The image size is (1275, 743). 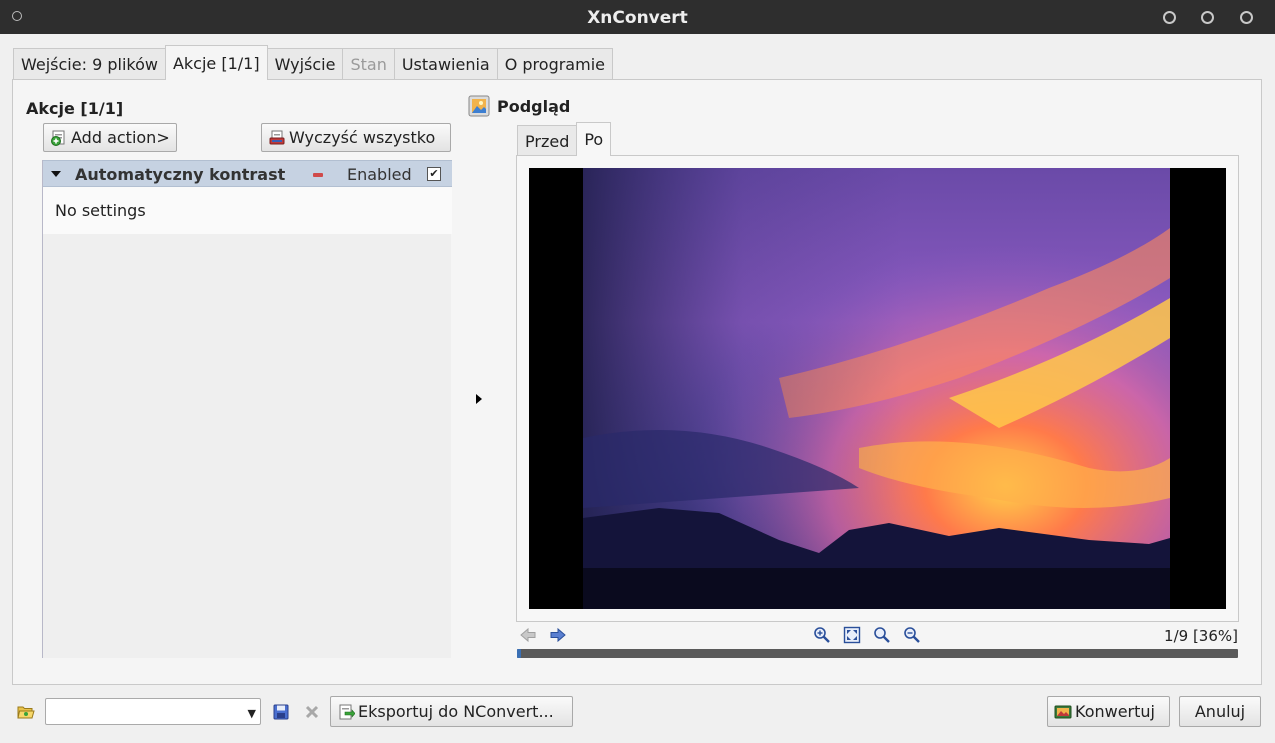 What do you see at coordinates (75, 108) in the screenshot?
I see `actions-title: Akcje [1/1]` at bounding box center [75, 108].